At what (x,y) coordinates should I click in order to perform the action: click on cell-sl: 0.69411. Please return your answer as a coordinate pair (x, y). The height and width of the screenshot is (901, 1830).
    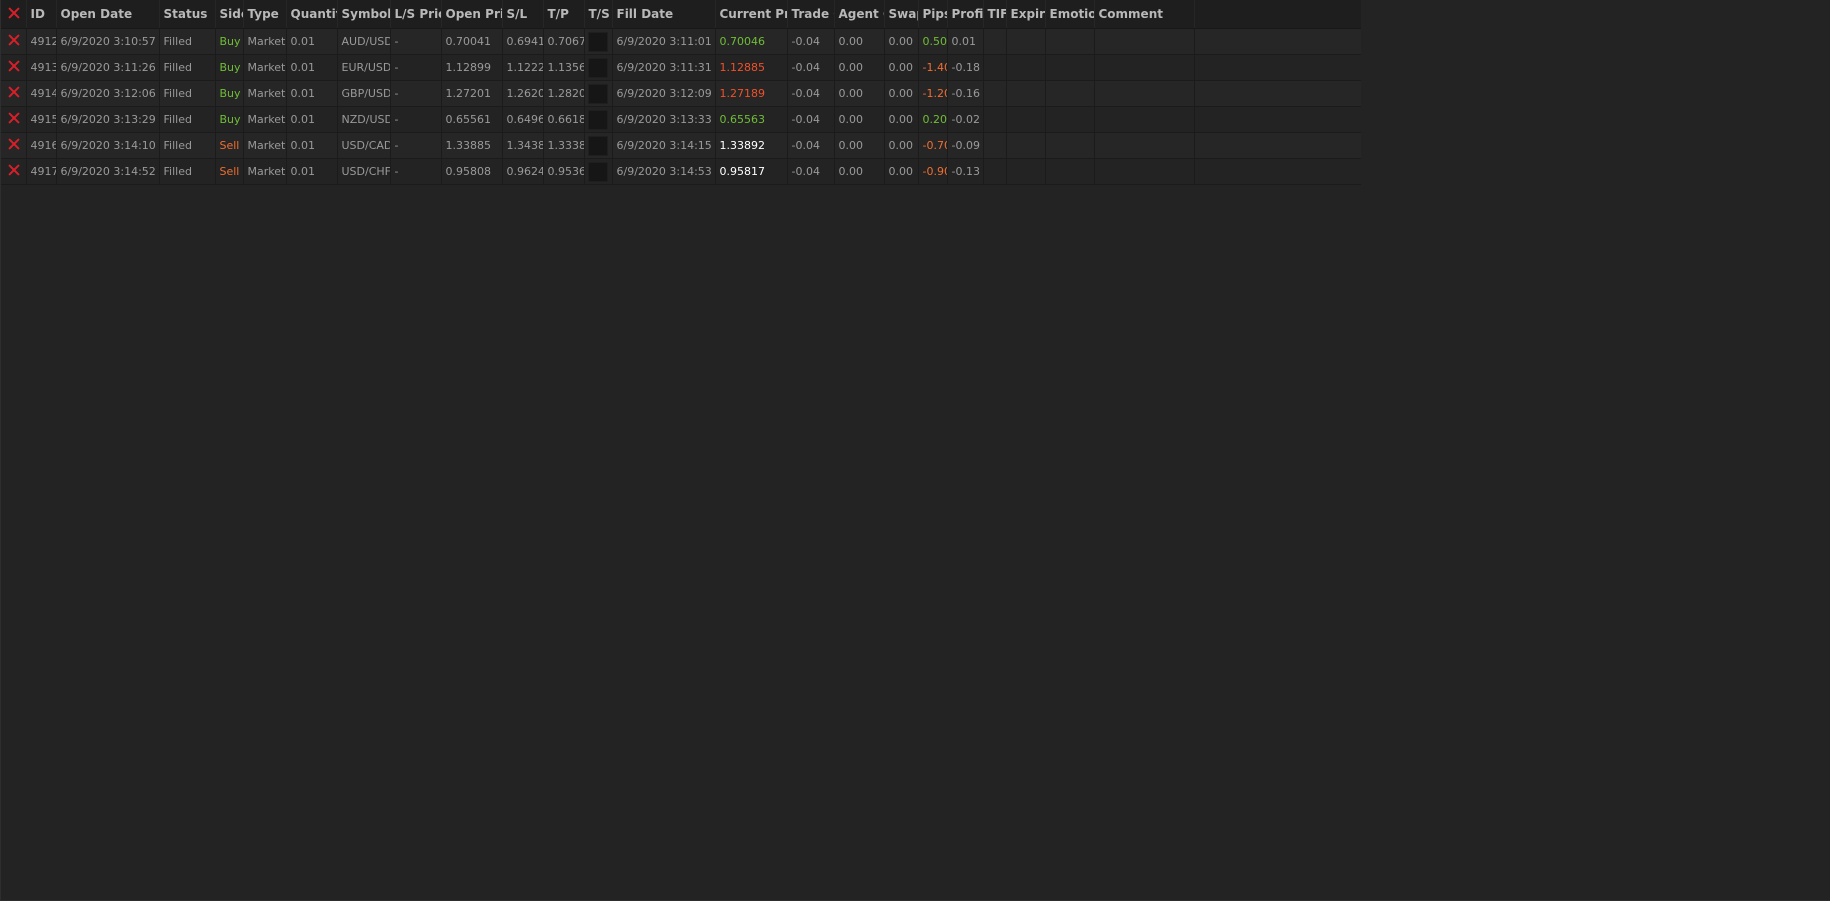
    Looking at the image, I should click on (523, 41).